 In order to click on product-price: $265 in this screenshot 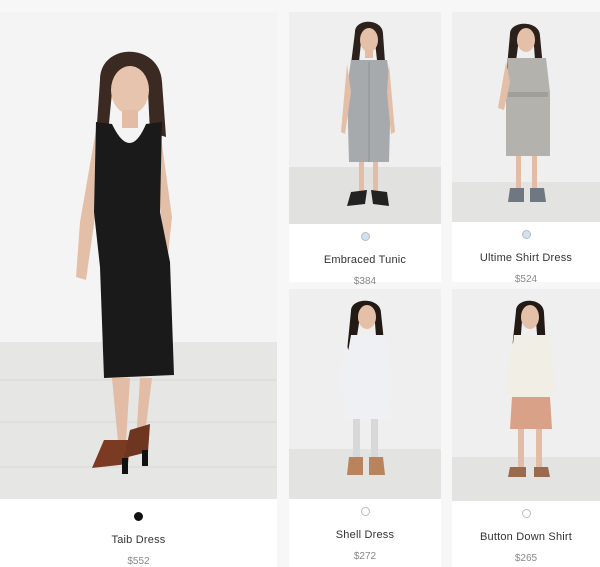, I will do `click(526, 558)`.